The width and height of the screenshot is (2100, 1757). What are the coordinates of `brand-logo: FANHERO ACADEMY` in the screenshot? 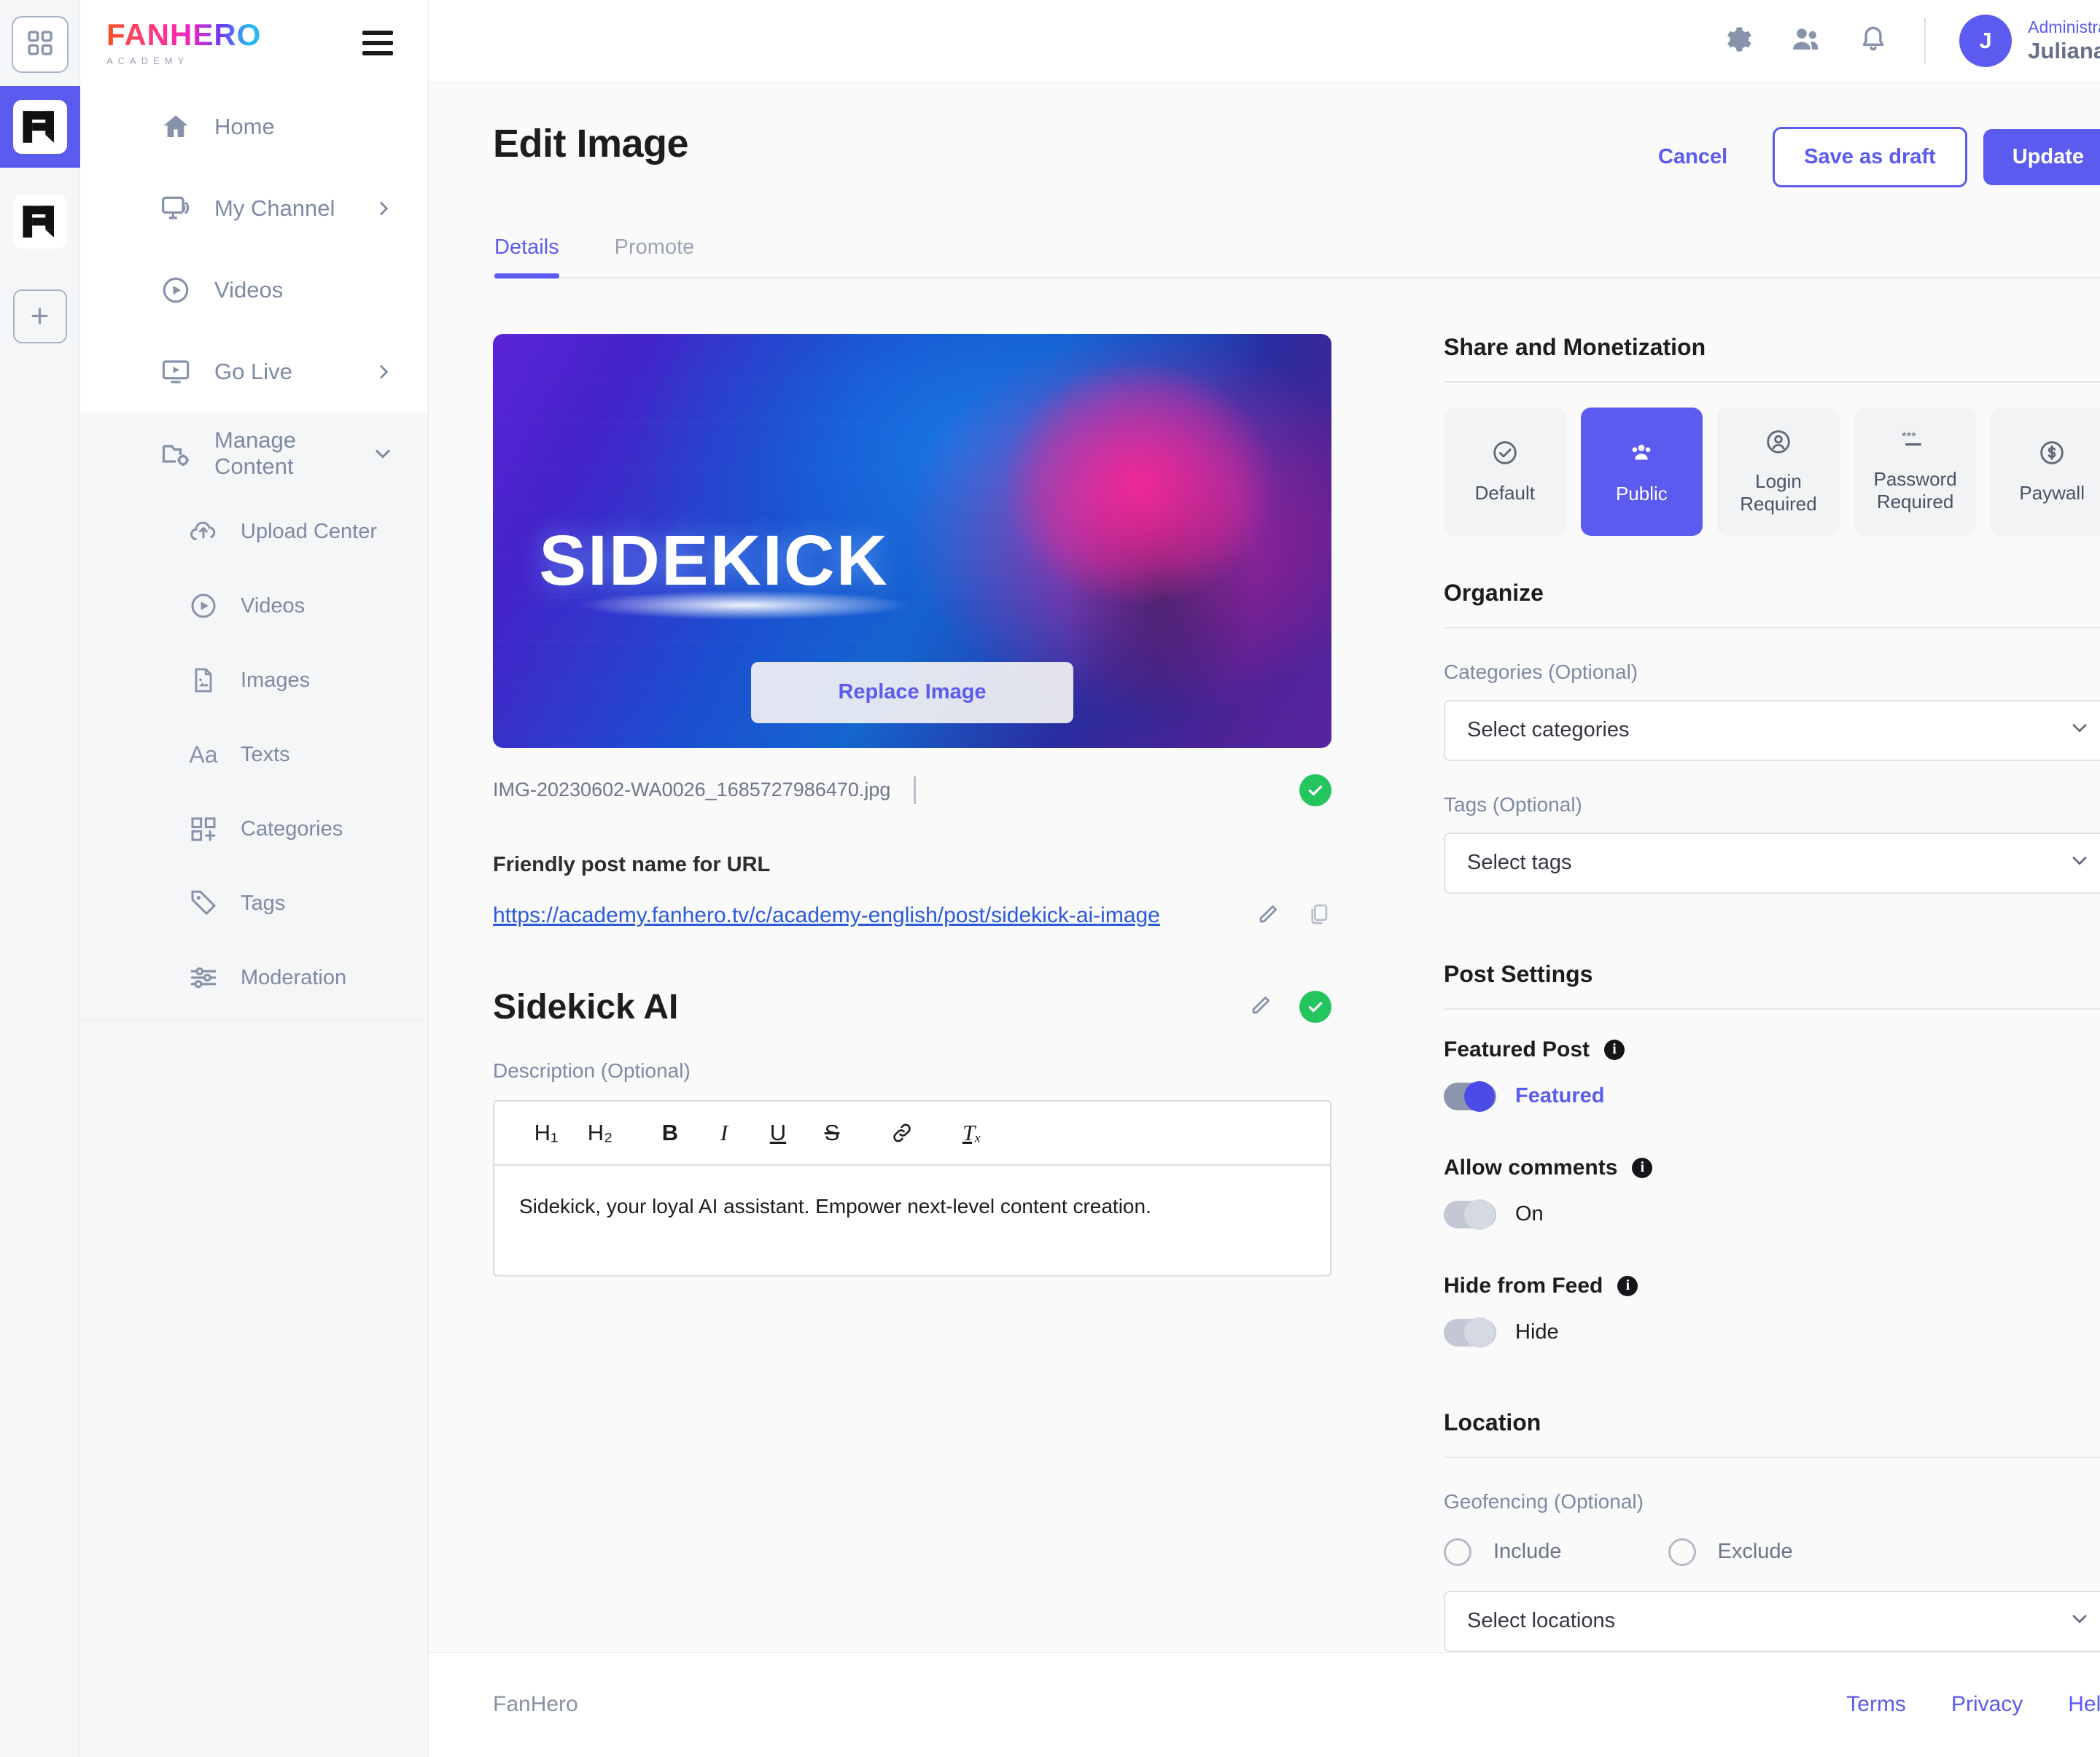 It's located at (183, 43).